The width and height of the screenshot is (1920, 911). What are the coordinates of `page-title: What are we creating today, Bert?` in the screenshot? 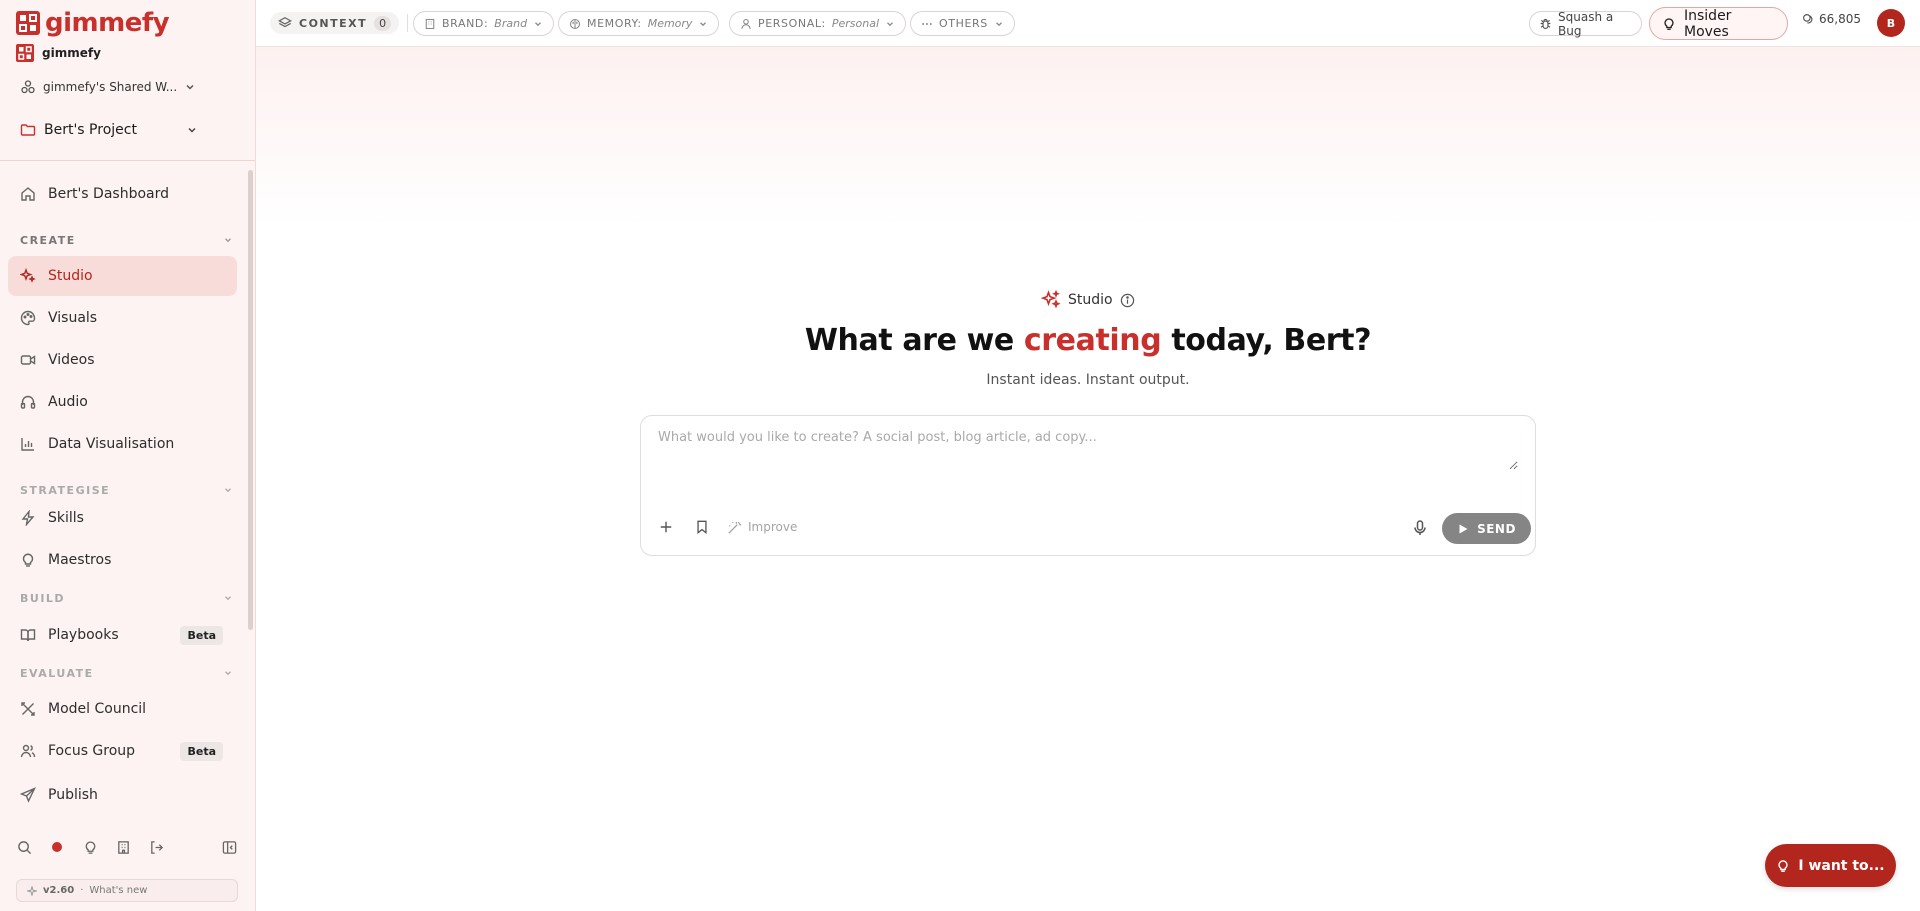 It's located at (1088, 340).